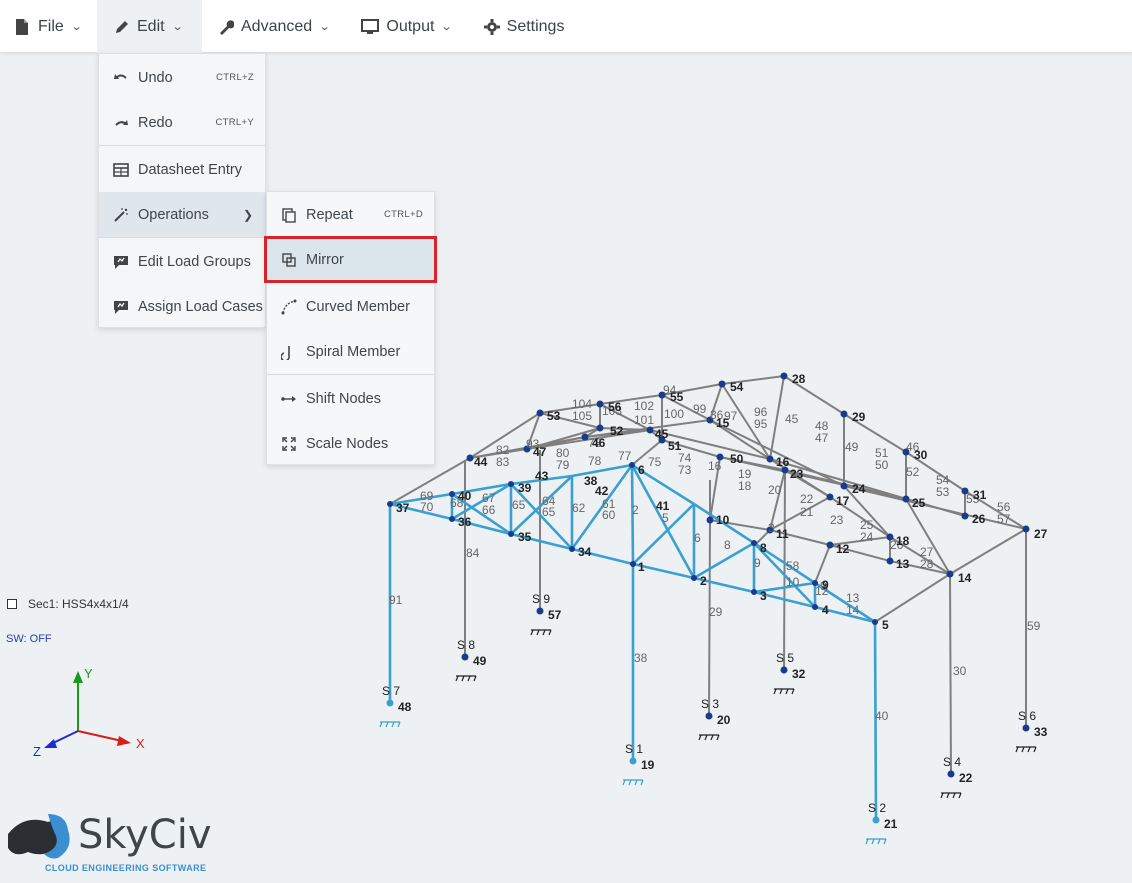 Image resolution: width=1132 pixels, height=883 pixels. Describe the element at coordinates (190, 169) in the screenshot. I see `datasheet-entry-label: Datasheet Entry` at that location.